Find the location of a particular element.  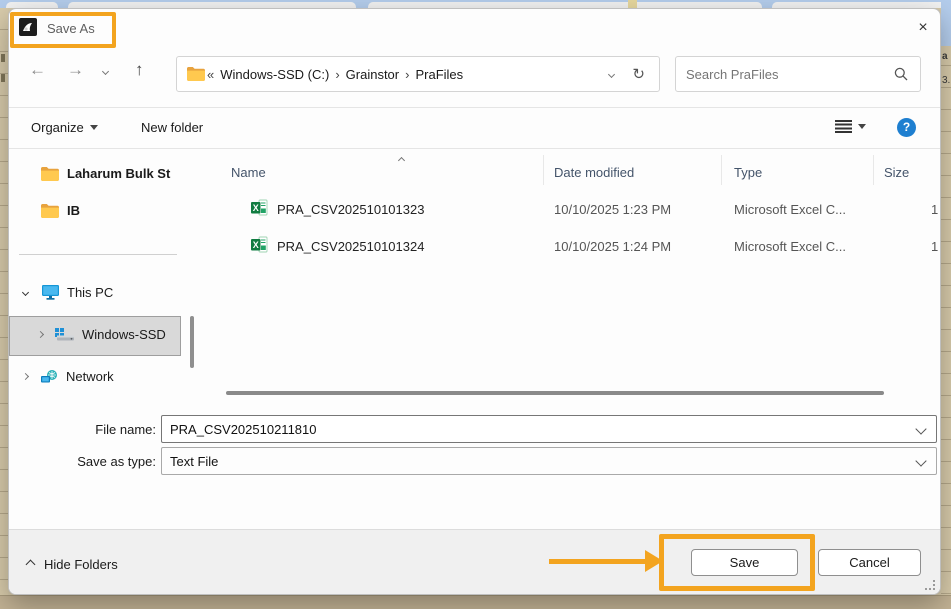

background-app-left is located at coordinates (4, 308).